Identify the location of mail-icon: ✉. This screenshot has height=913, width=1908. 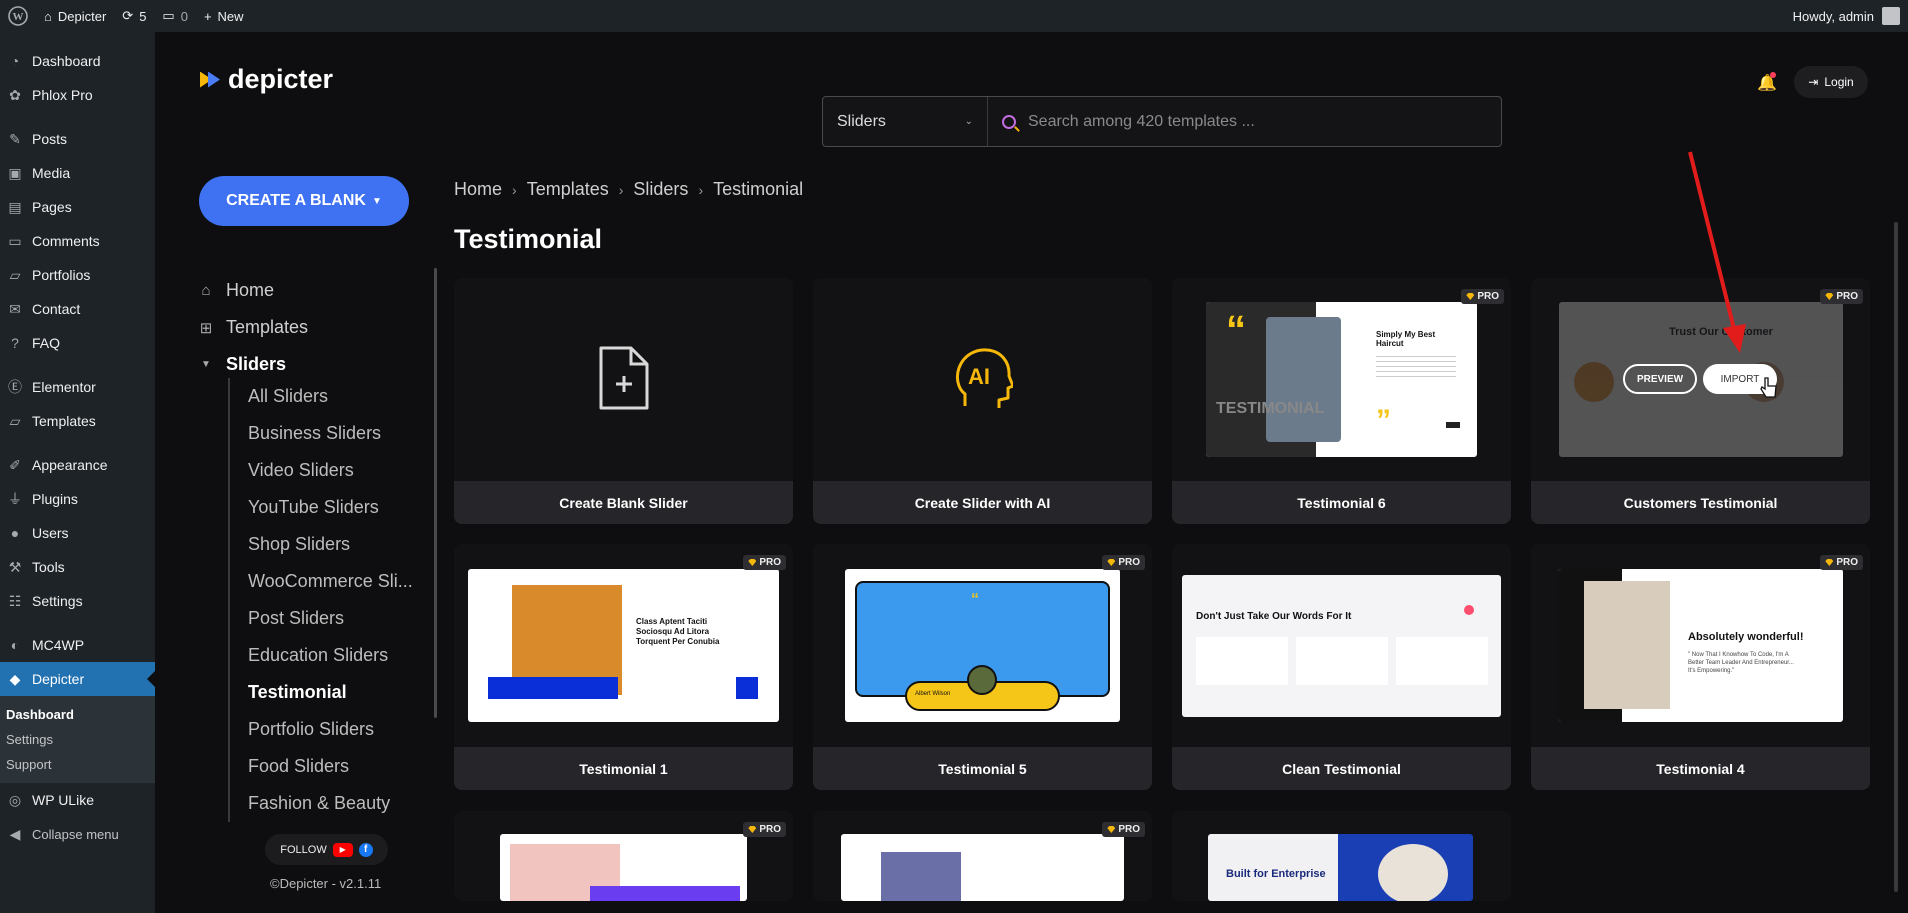
(15, 308).